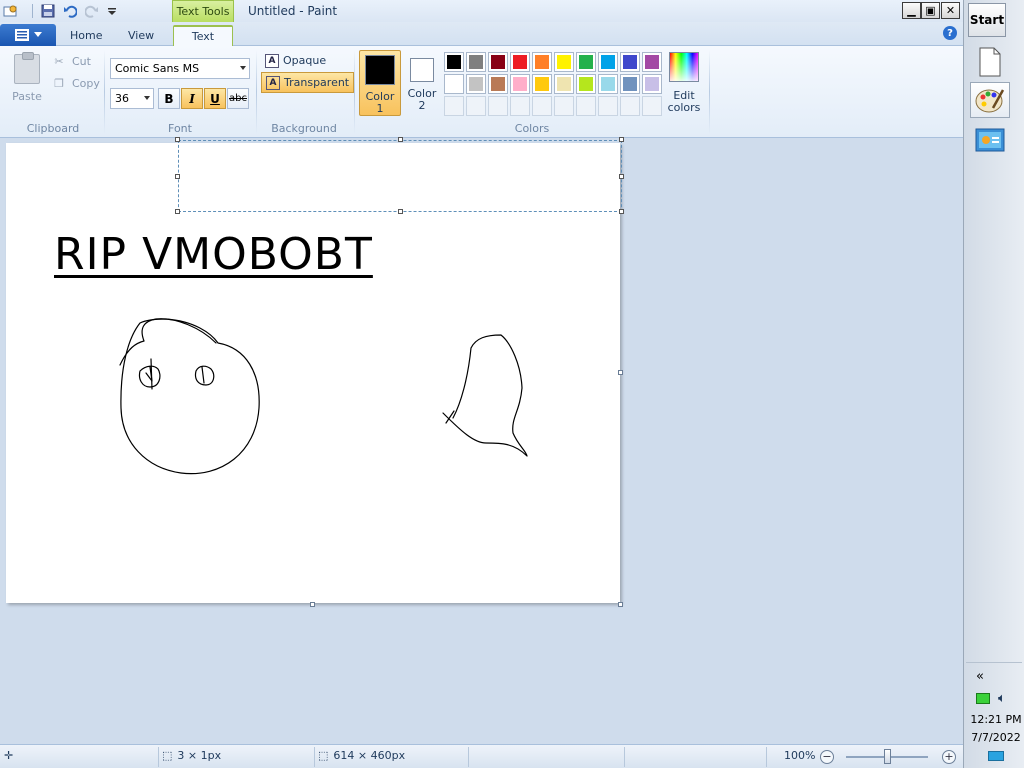  I want to click on bold-button: B, so click(169, 98).